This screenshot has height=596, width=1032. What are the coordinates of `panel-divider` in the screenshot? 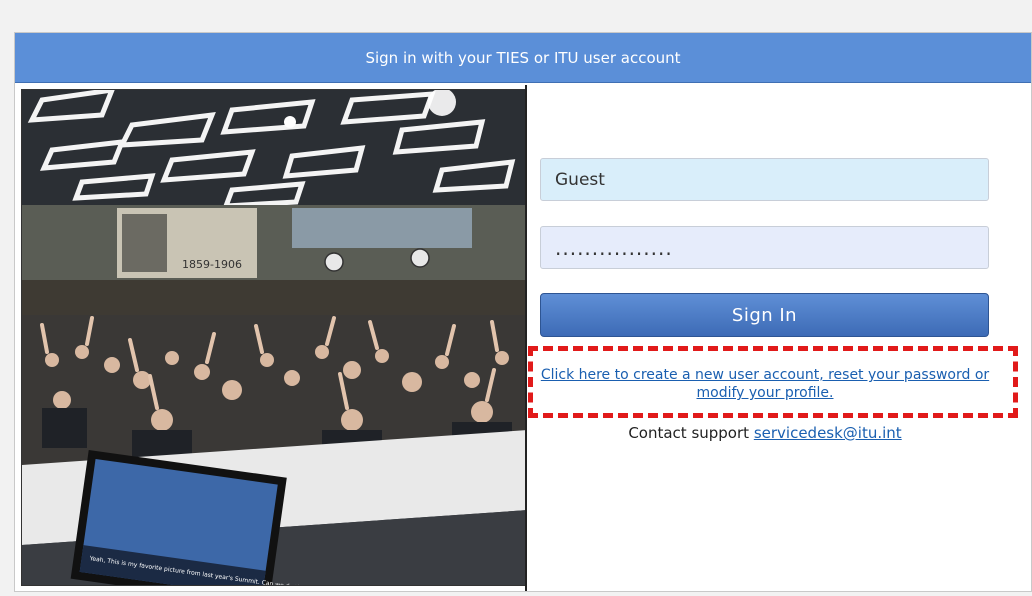 It's located at (526, 338).